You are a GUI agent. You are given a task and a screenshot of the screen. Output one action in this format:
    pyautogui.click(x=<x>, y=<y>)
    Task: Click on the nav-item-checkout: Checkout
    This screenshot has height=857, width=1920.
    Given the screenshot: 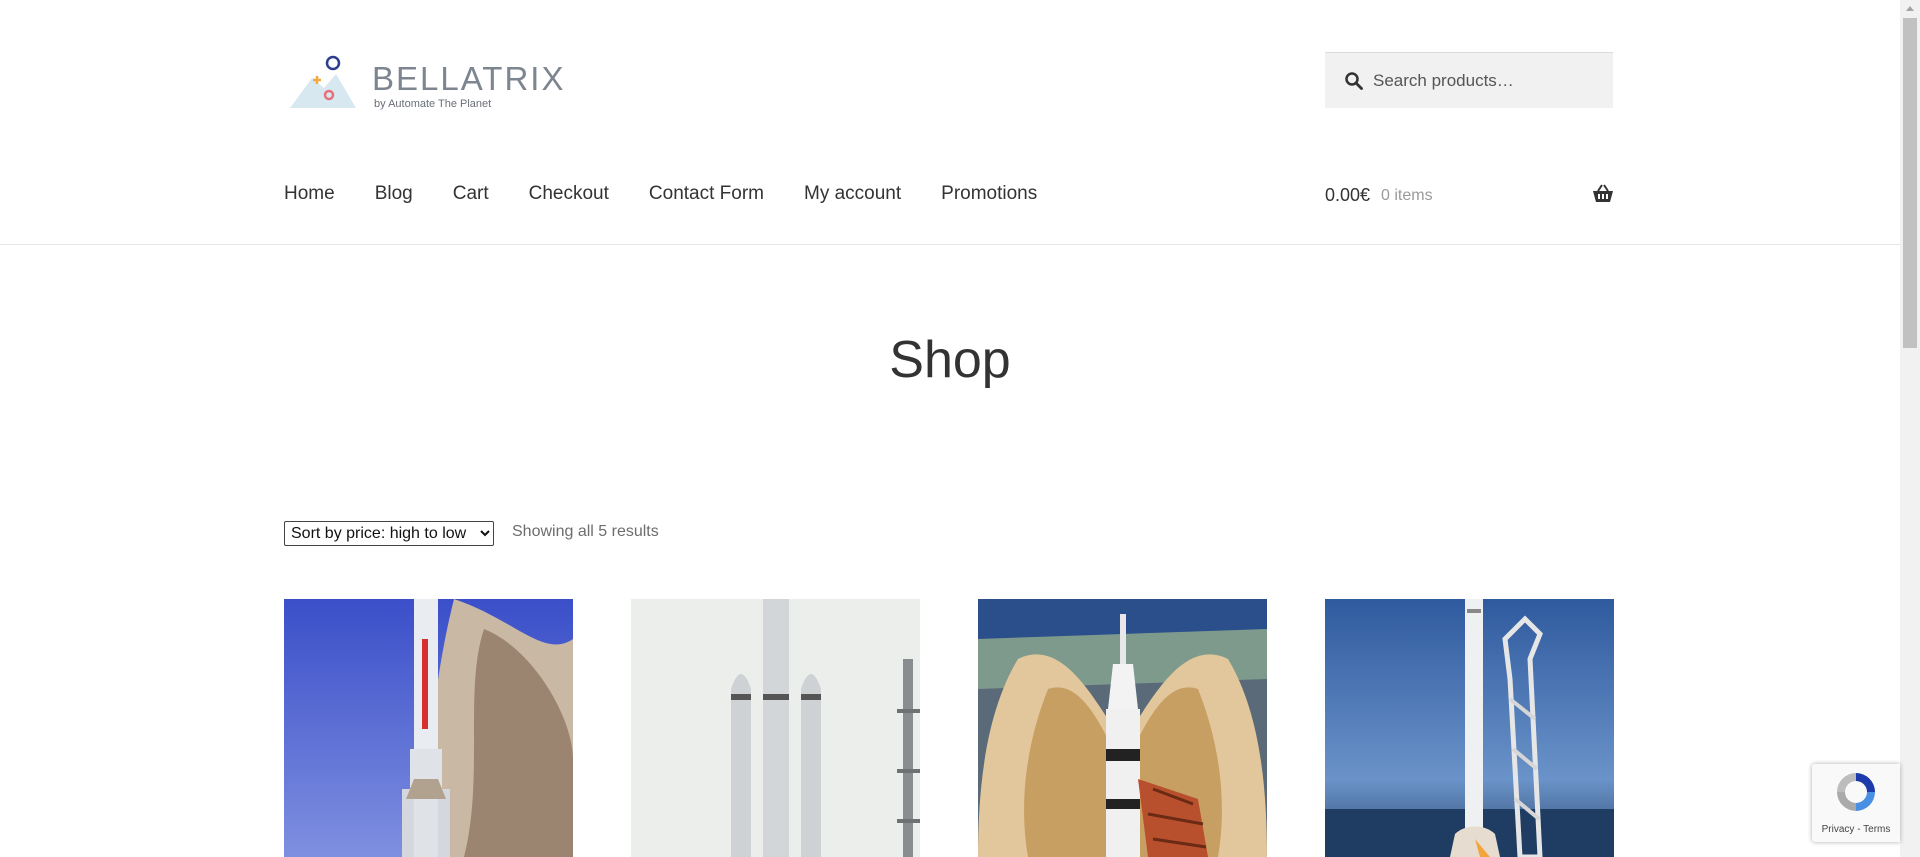 What is the action you would take?
    pyautogui.click(x=569, y=194)
    